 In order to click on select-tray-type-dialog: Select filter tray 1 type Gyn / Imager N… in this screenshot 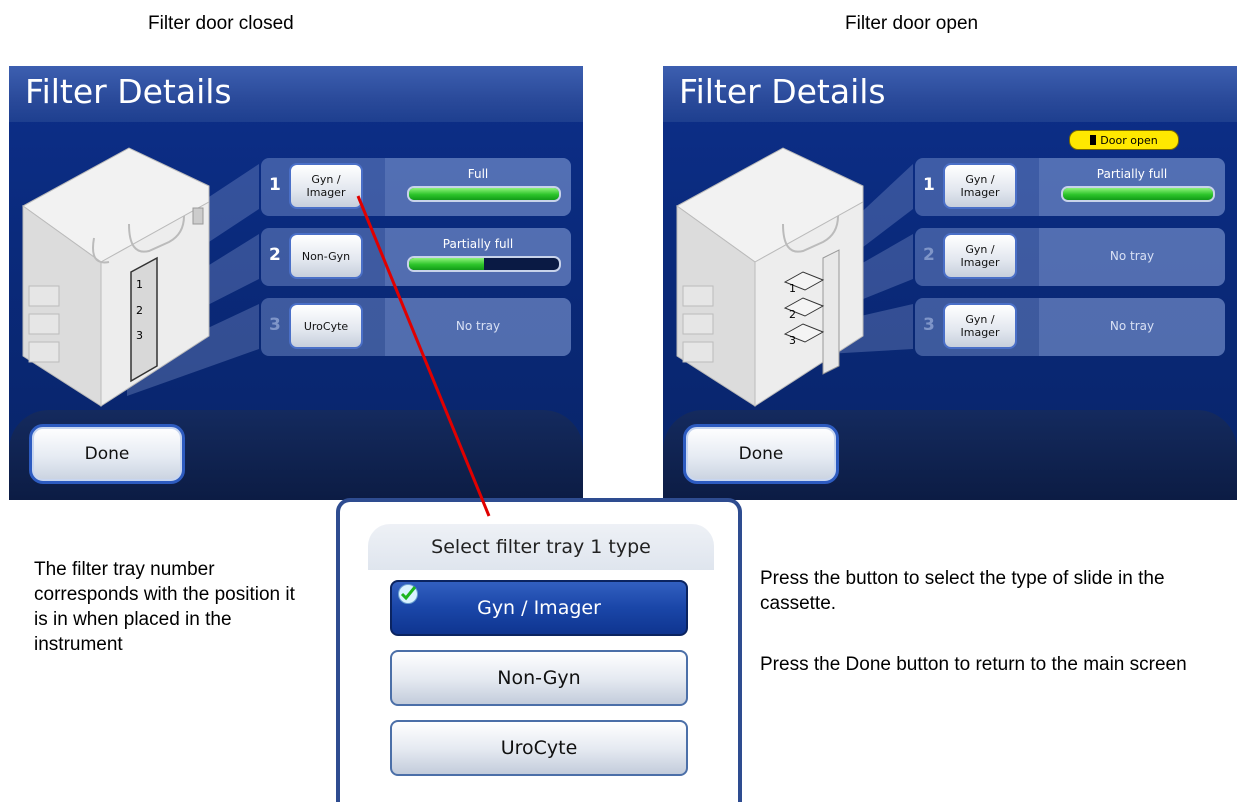, I will do `click(539, 650)`.